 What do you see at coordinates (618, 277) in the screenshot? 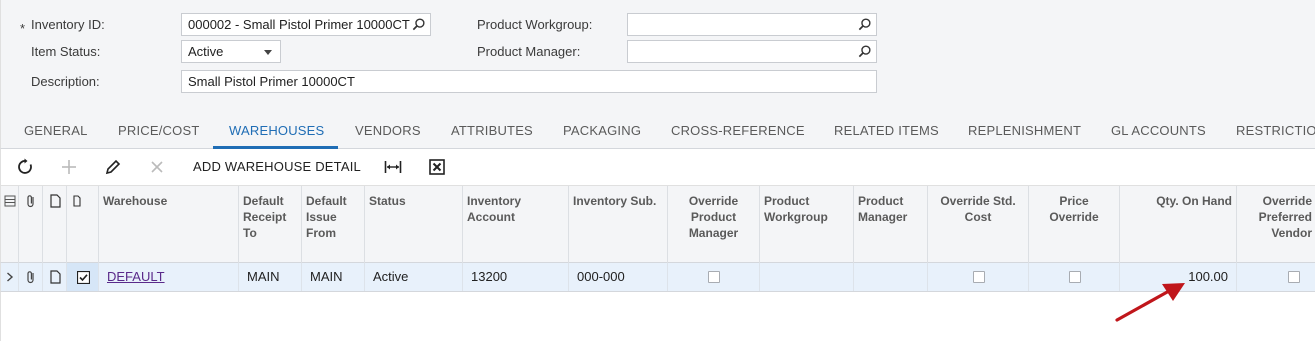
I see `cell-inventory-sub: 000-000` at bounding box center [618, 277].